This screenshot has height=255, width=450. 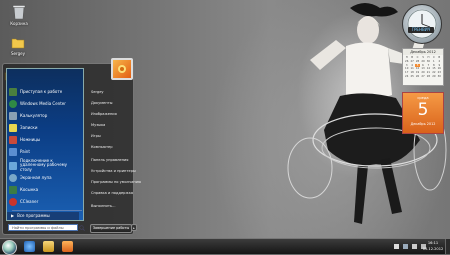 I want to click on search-placeholder: Найти программы и файлы, so click(x=38, y=228).